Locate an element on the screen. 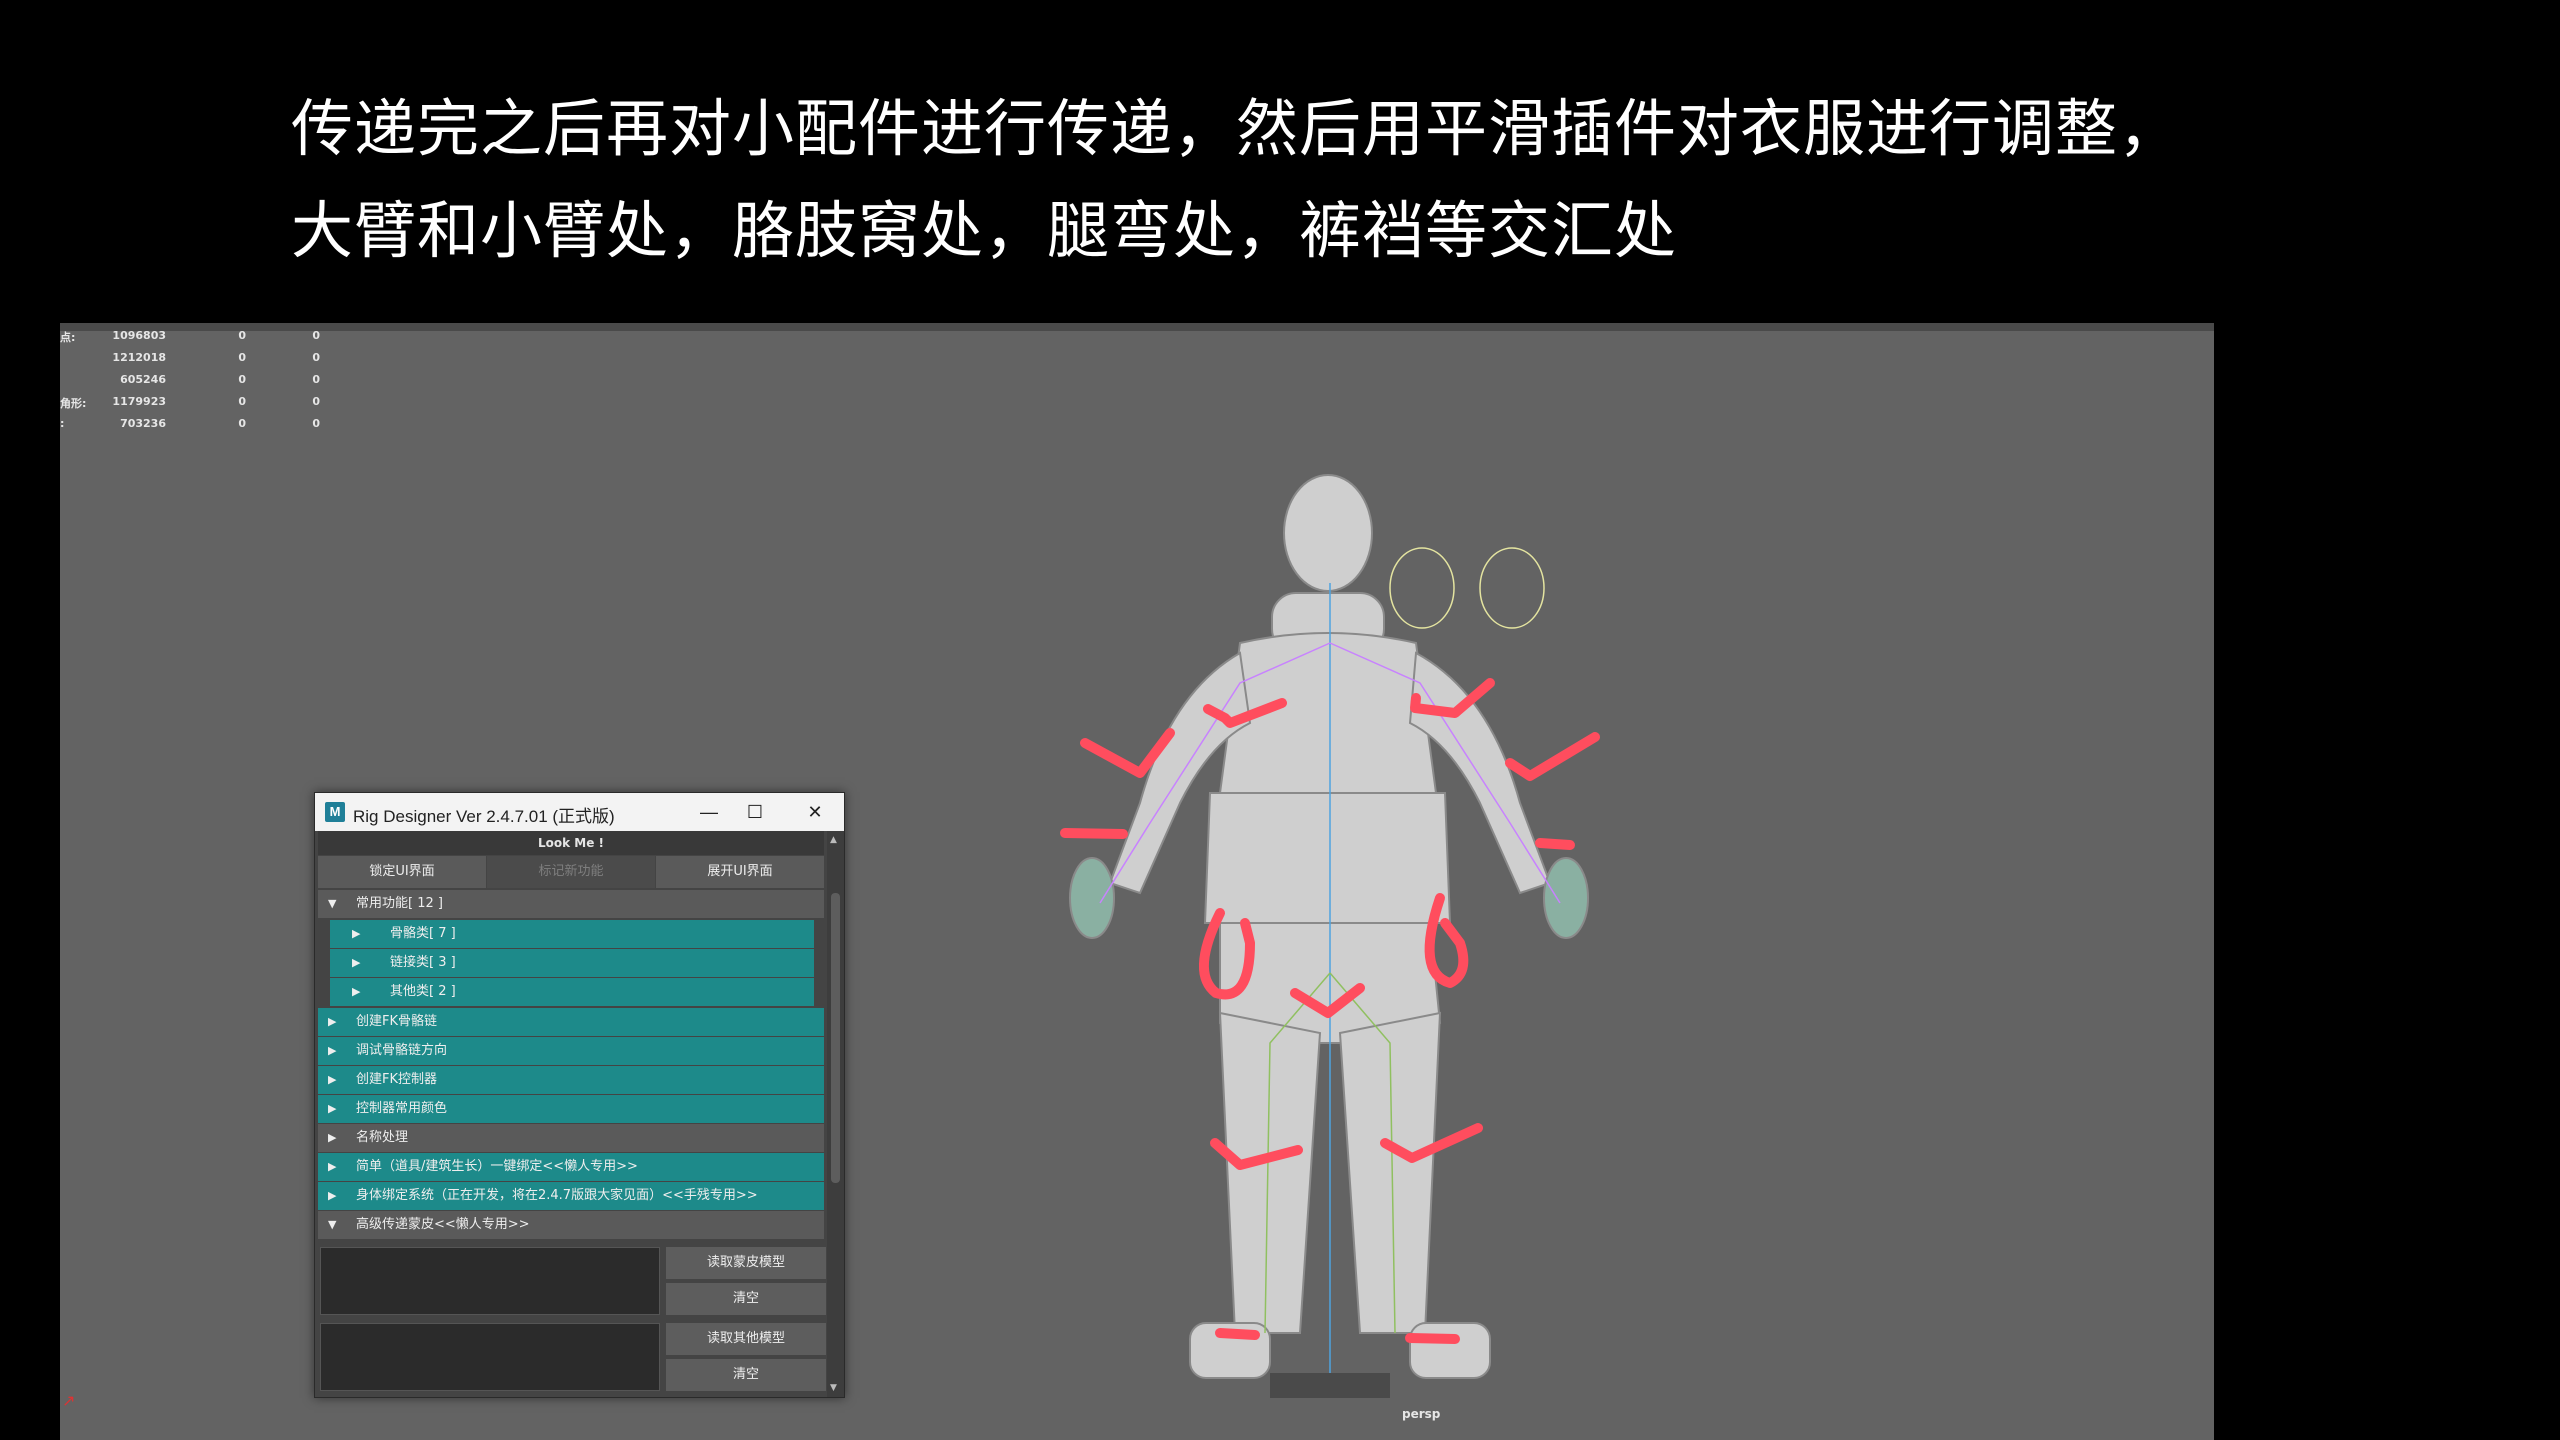 Image resolution: width=2560 pixels, height=1440 pixels. section-label: 创建FK骨骼链 is located at coordinates (397, 1021).